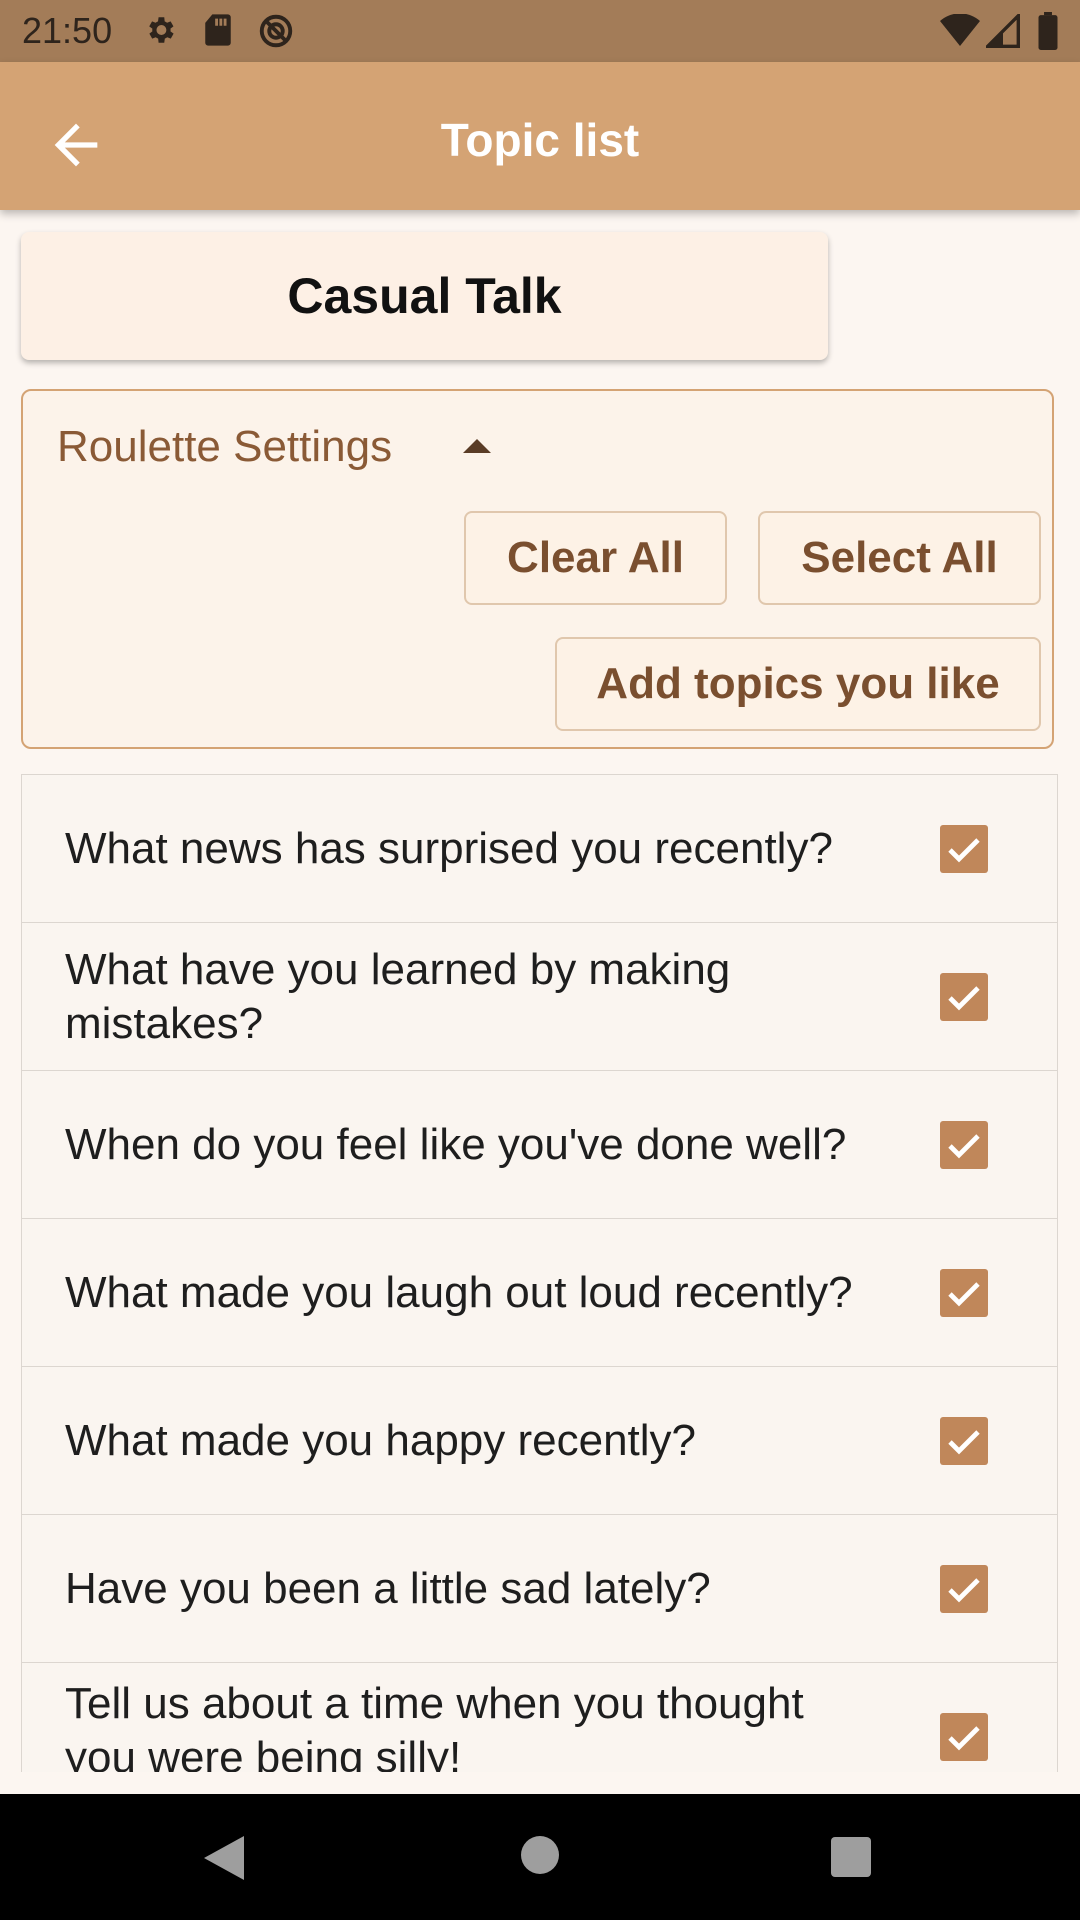  What do you see at coordinates (960, 30) in the screenshot?
I see `wifi-icon` at bounding box center [960, 30].